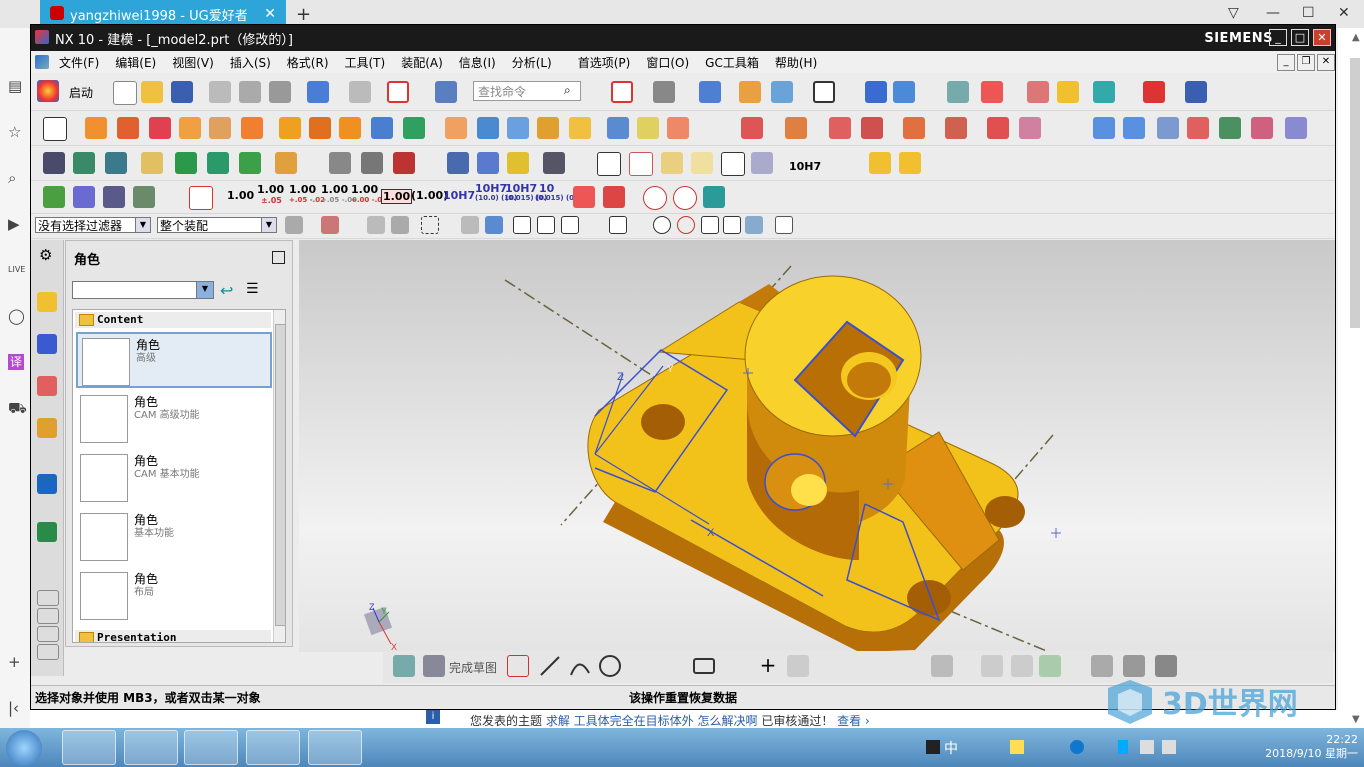  I want to click on sketch-chamfer-icon, so click(674, 666).